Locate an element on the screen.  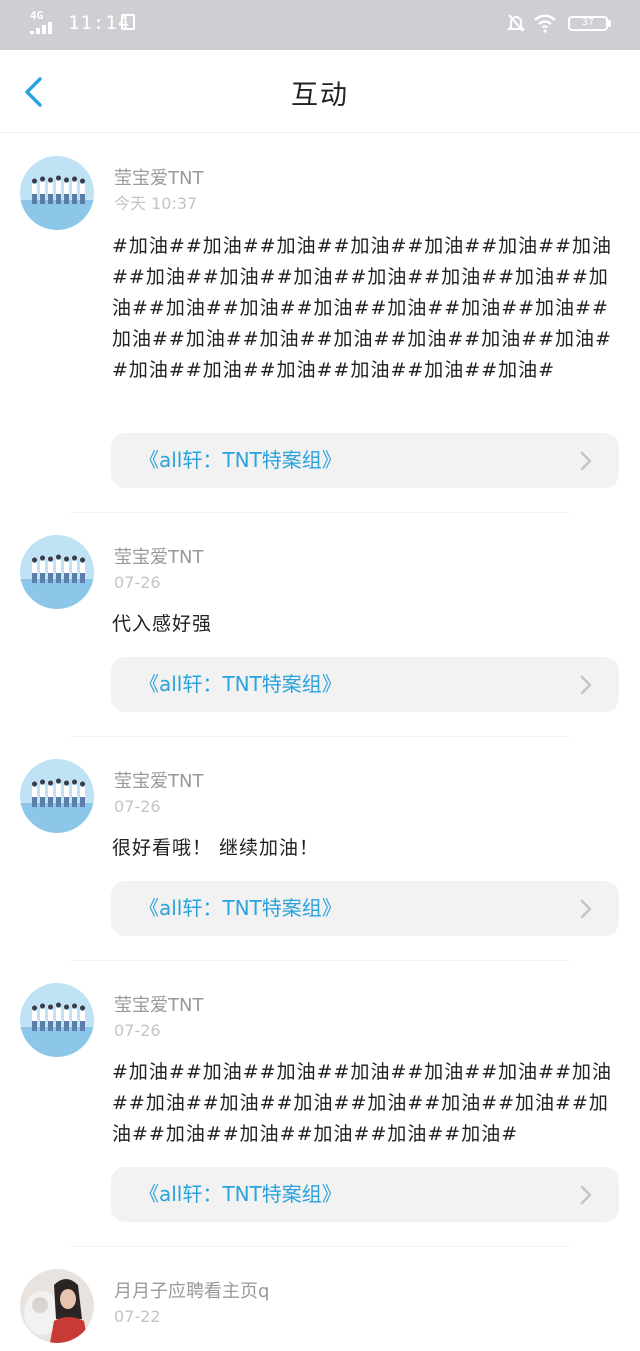
comment-item: 莹宝爱TNT 07-26 很好看哦！ 继续加油！ 《all轩：TNT特案组》 is located at coordinates (320, 849).